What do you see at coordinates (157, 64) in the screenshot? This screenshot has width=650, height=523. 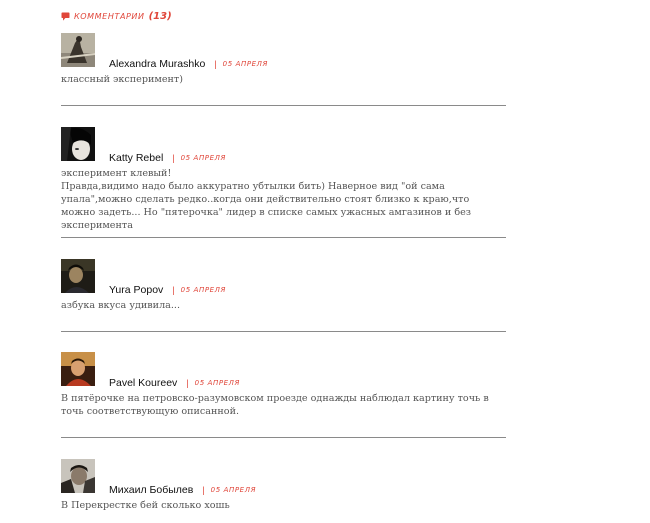 I see `comment-author: Alexandra Murashko` at bounding box center [157, 64].